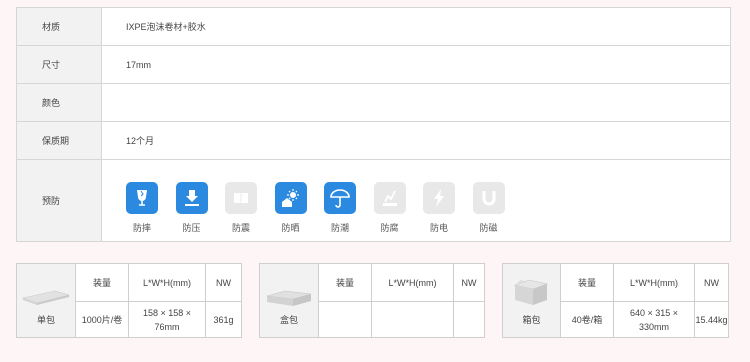 This screenshot has width=750, height=362. What do you see at coordinates (166, 27) in the screenshot?
I see `material-value: IXPE泡沫卷材+胶水` at bounding box center [166, 27].